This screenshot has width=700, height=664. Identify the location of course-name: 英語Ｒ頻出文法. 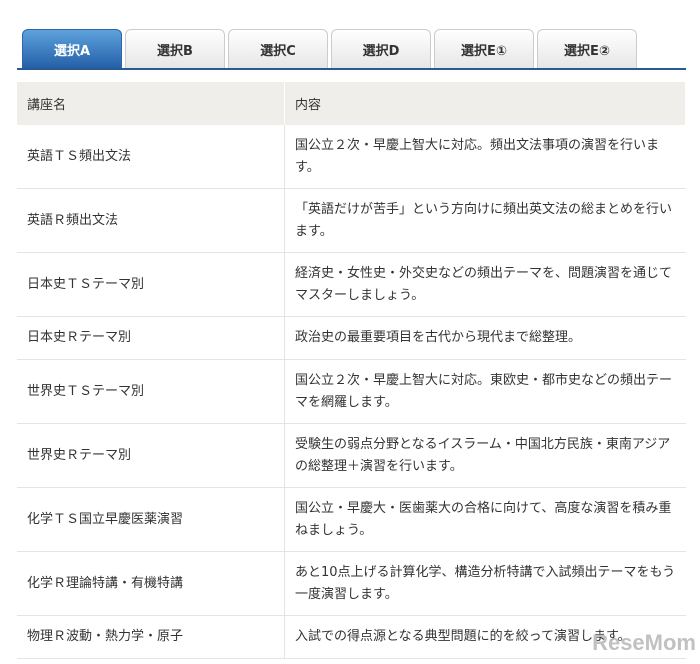
(151, 220).